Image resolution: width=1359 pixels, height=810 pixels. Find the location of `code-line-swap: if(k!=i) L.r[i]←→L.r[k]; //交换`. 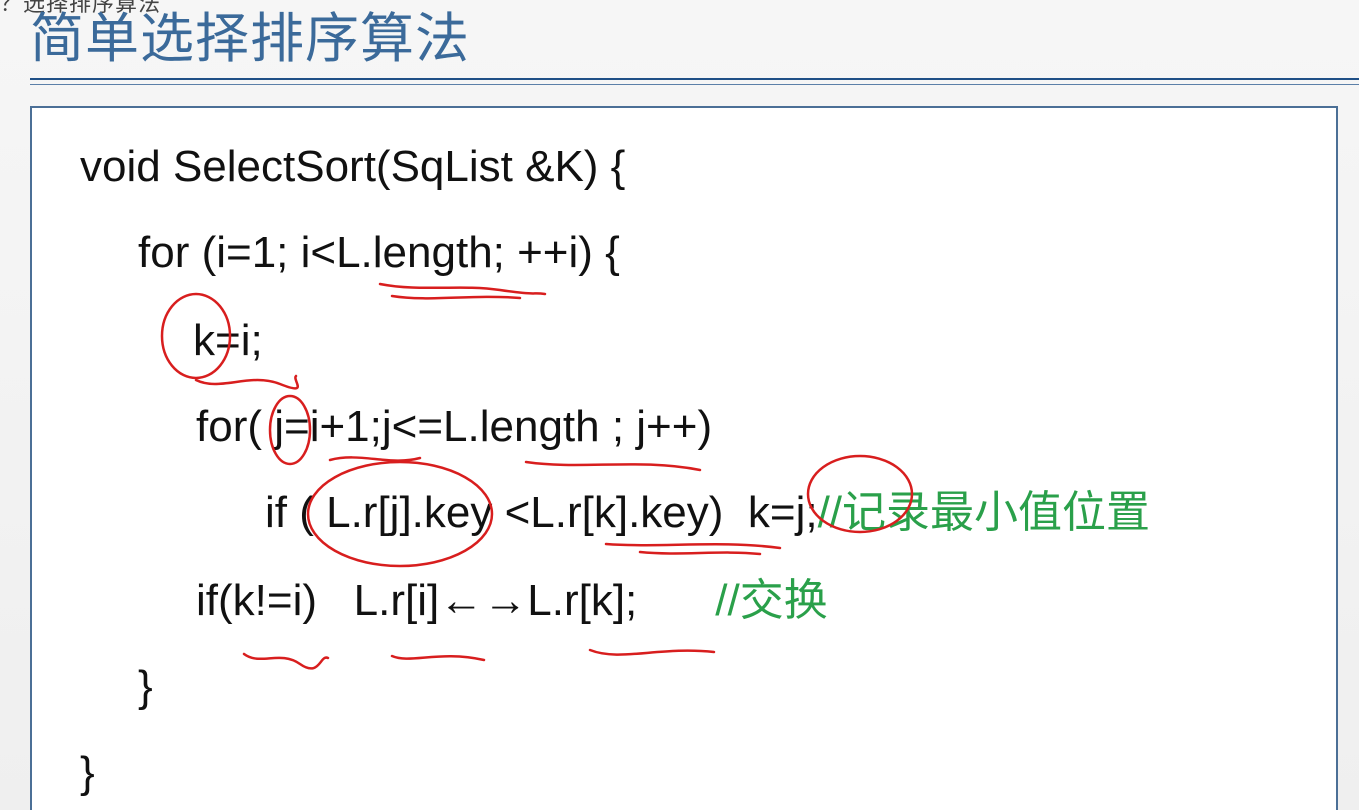

code-line-swap: if(k!=i) L.r[i]←→L.r[k]; //交换 is located at coordinates (512, 601).